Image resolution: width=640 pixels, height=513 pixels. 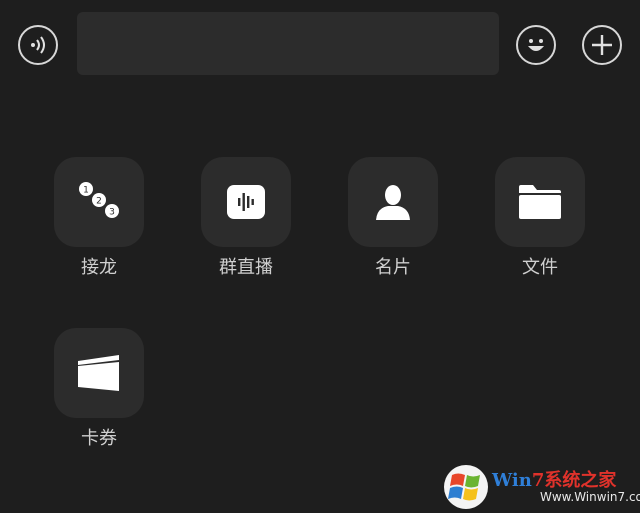 I want to click on numbered-circles-icon: 1 2 3, so click(x=99, y=200).